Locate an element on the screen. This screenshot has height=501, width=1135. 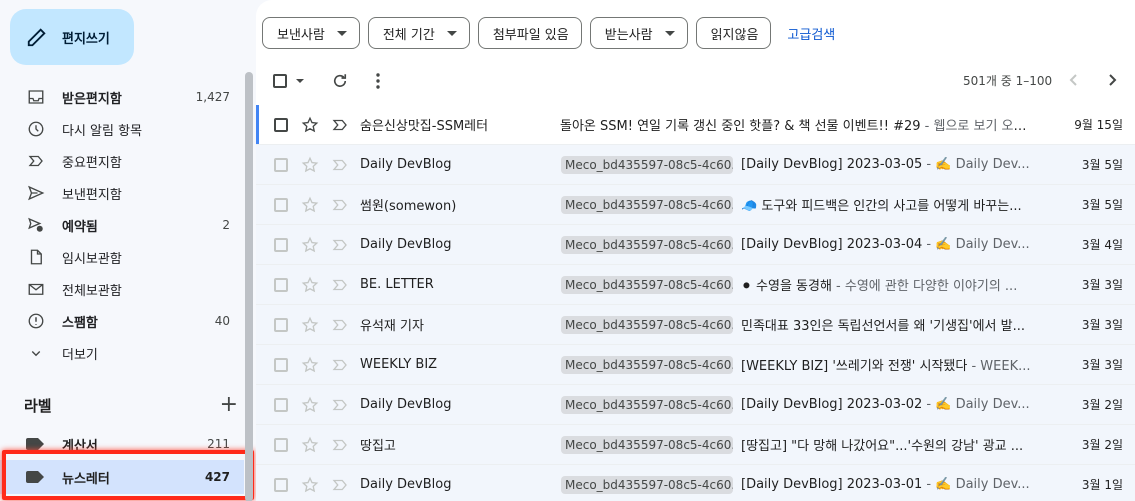
filter-chip-1: 전체 기간 is located at coordinates (418, 33).